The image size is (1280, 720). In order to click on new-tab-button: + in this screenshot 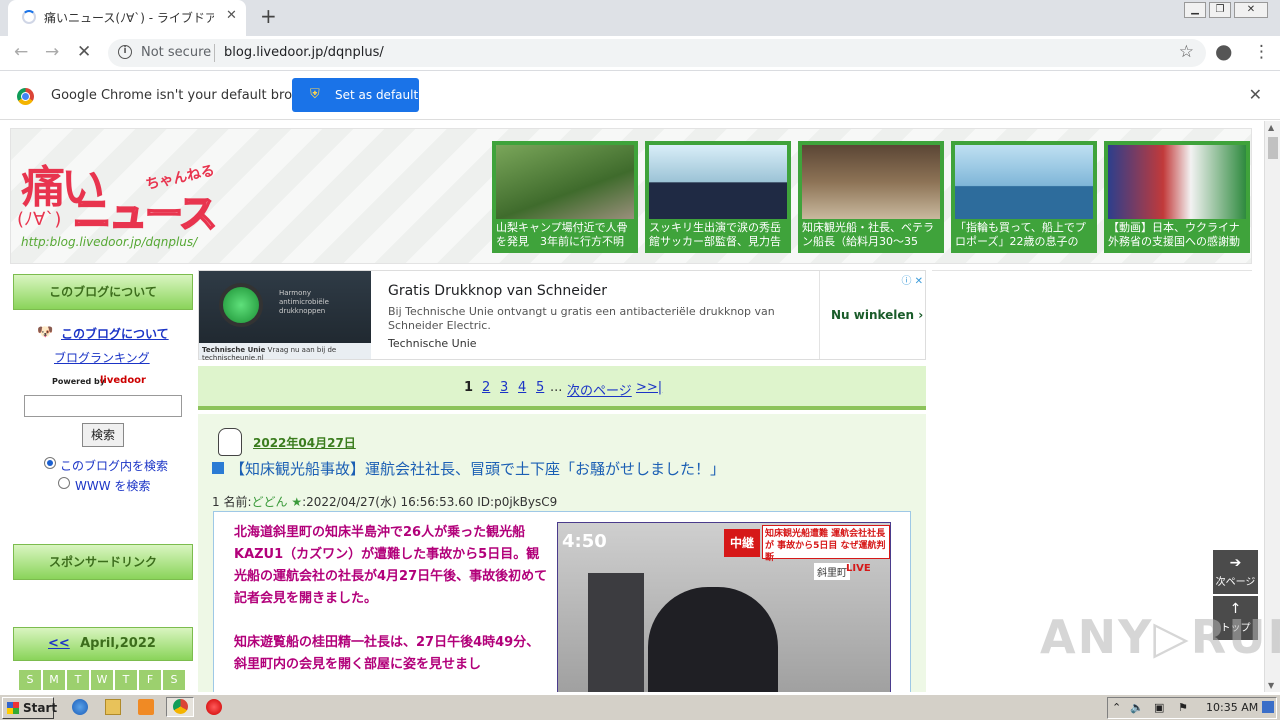, I will do `click(268, 16)`.